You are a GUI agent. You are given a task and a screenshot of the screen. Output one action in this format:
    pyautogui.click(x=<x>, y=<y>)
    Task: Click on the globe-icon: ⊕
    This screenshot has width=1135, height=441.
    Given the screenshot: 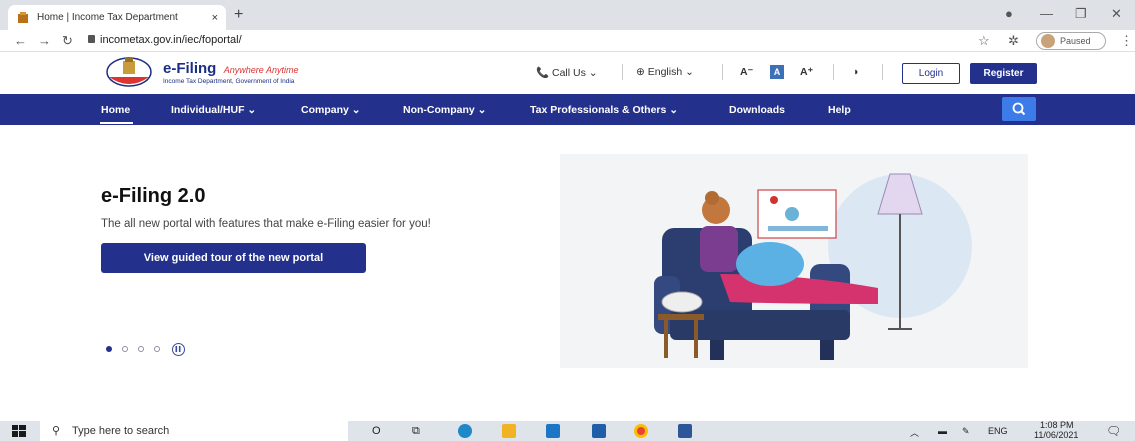 What is the action you would take?
    pyautogui.click(x=640, y=72)
    